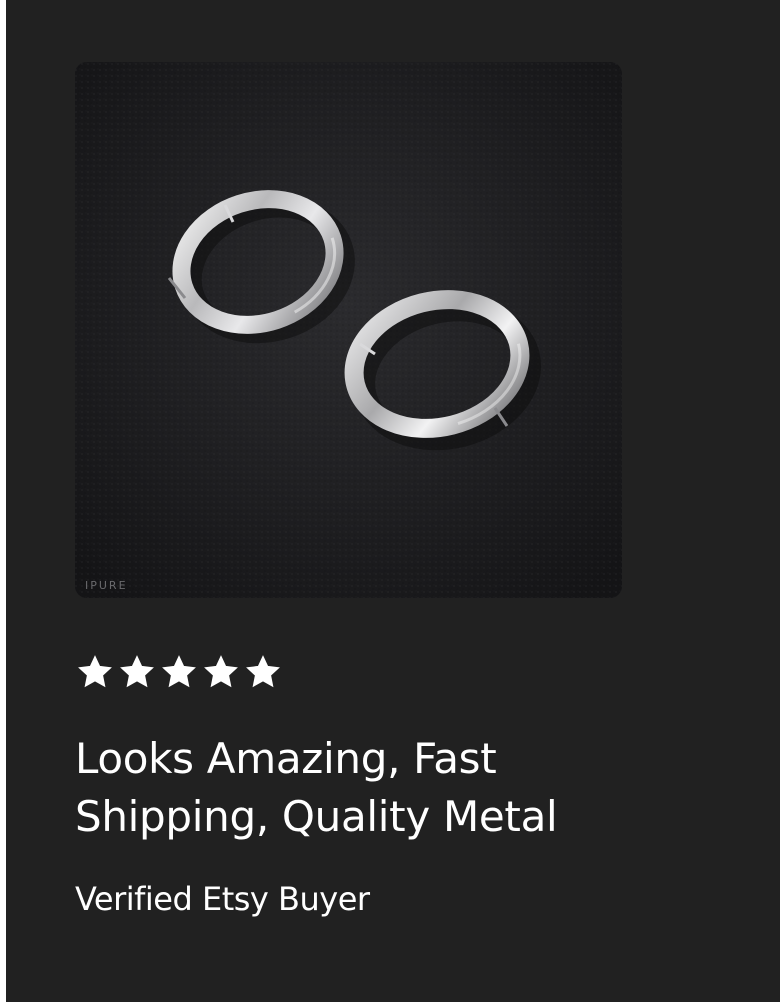 The width and height of the screenshot is (780, 1002). I want to click on image-watermark: IPURE, so click(106, 585).